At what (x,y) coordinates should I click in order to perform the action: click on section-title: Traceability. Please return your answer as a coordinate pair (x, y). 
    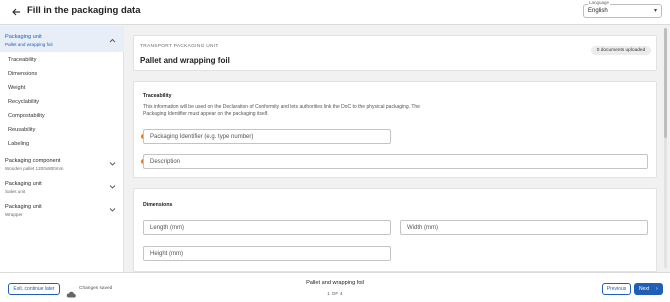
    Looking at the image, I should click on (157, 96).